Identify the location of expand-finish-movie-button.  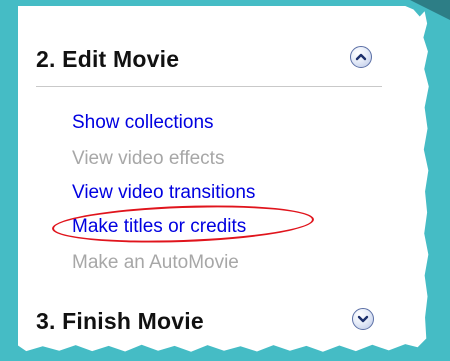
(363, 319).